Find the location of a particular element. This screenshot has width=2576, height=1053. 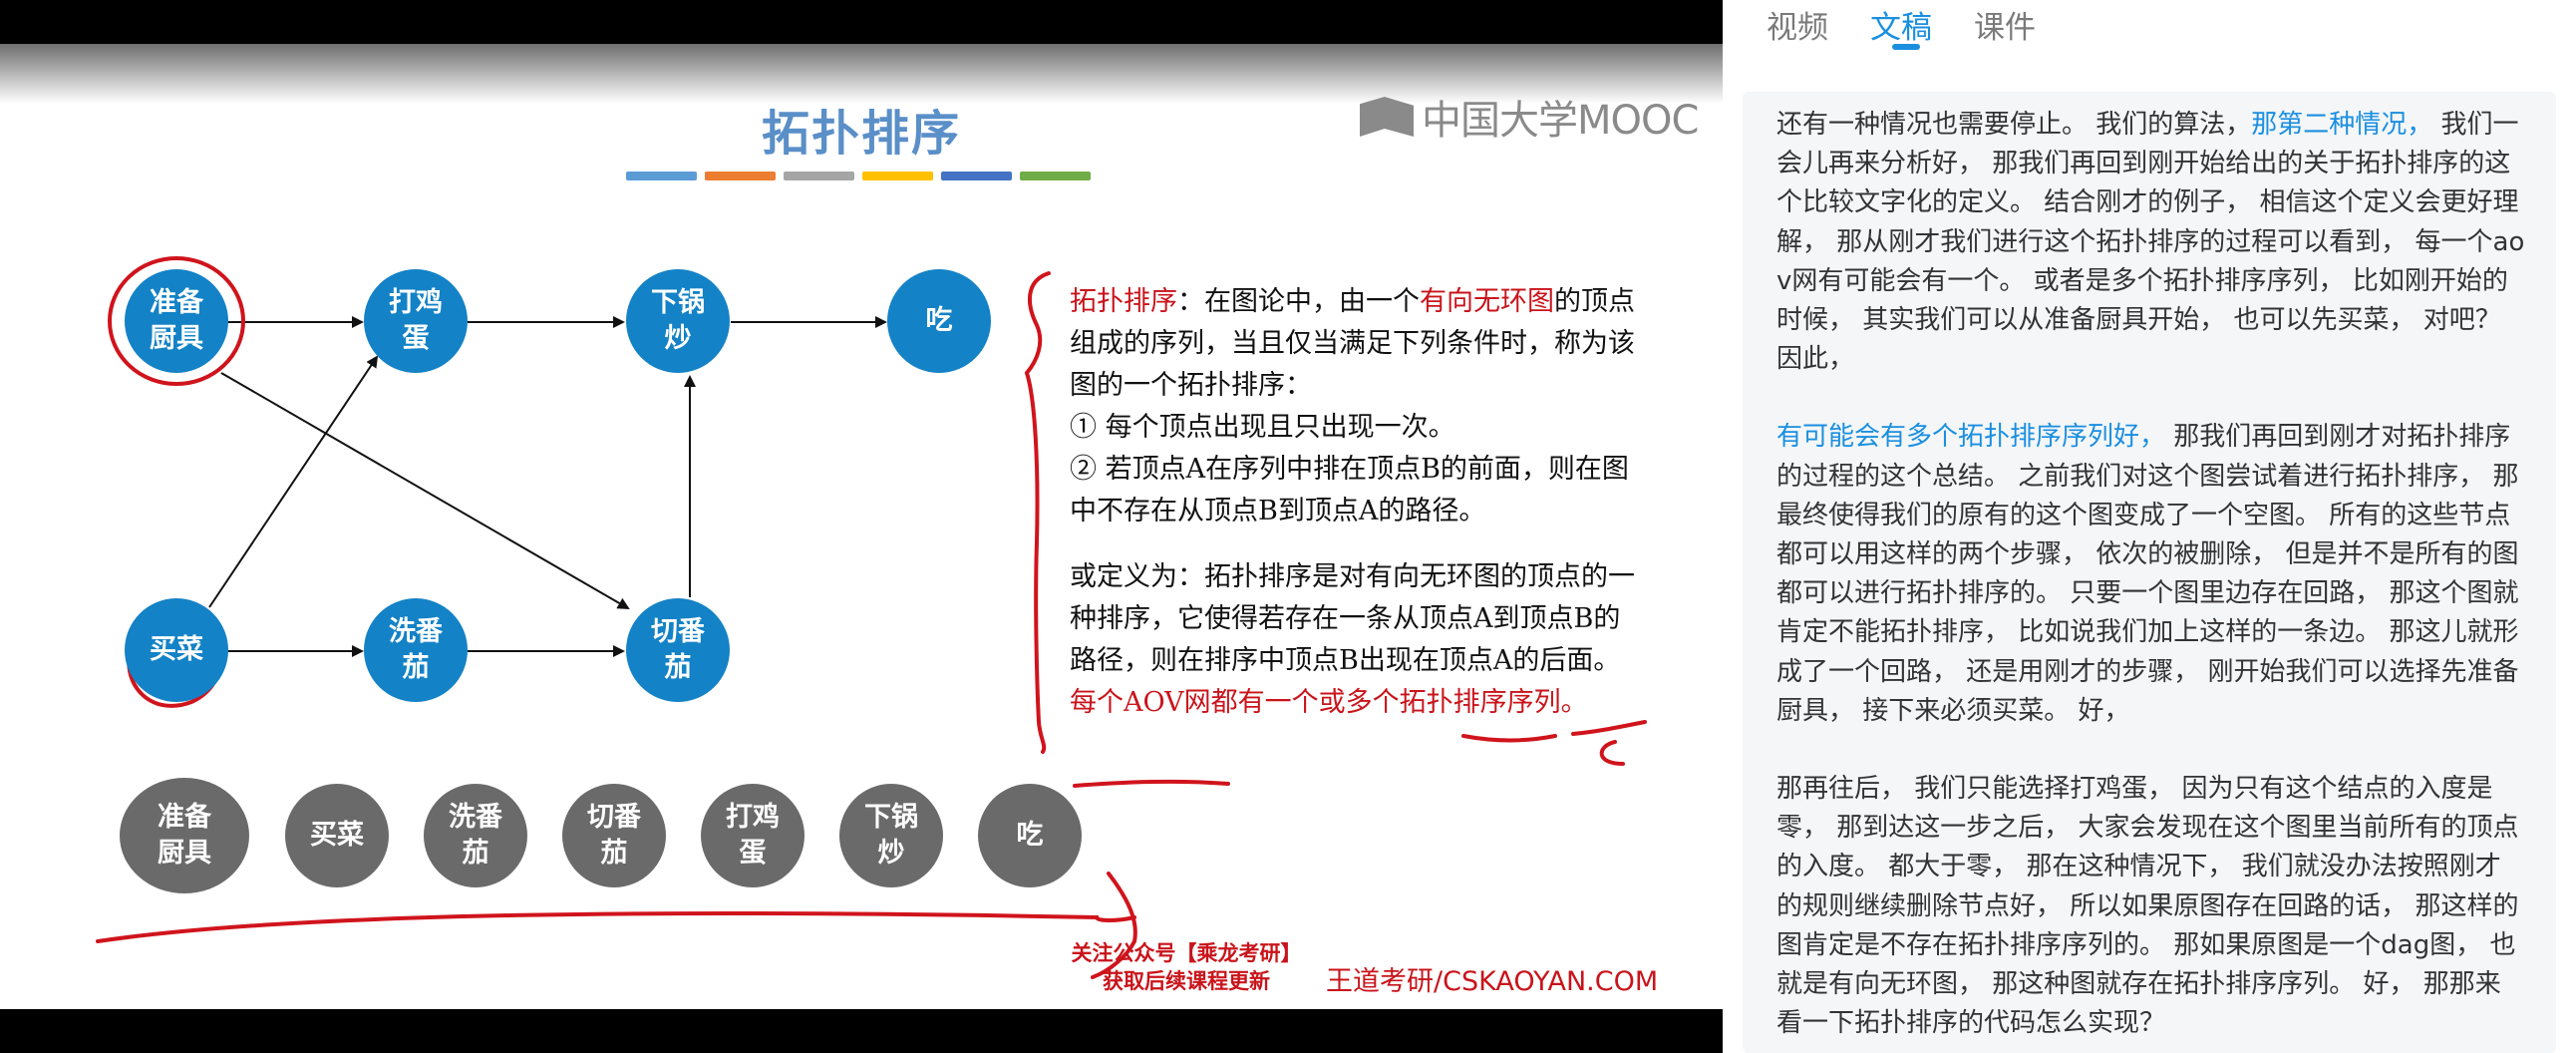

node-label: 洗番茄 is located at coordinates (416, 649).